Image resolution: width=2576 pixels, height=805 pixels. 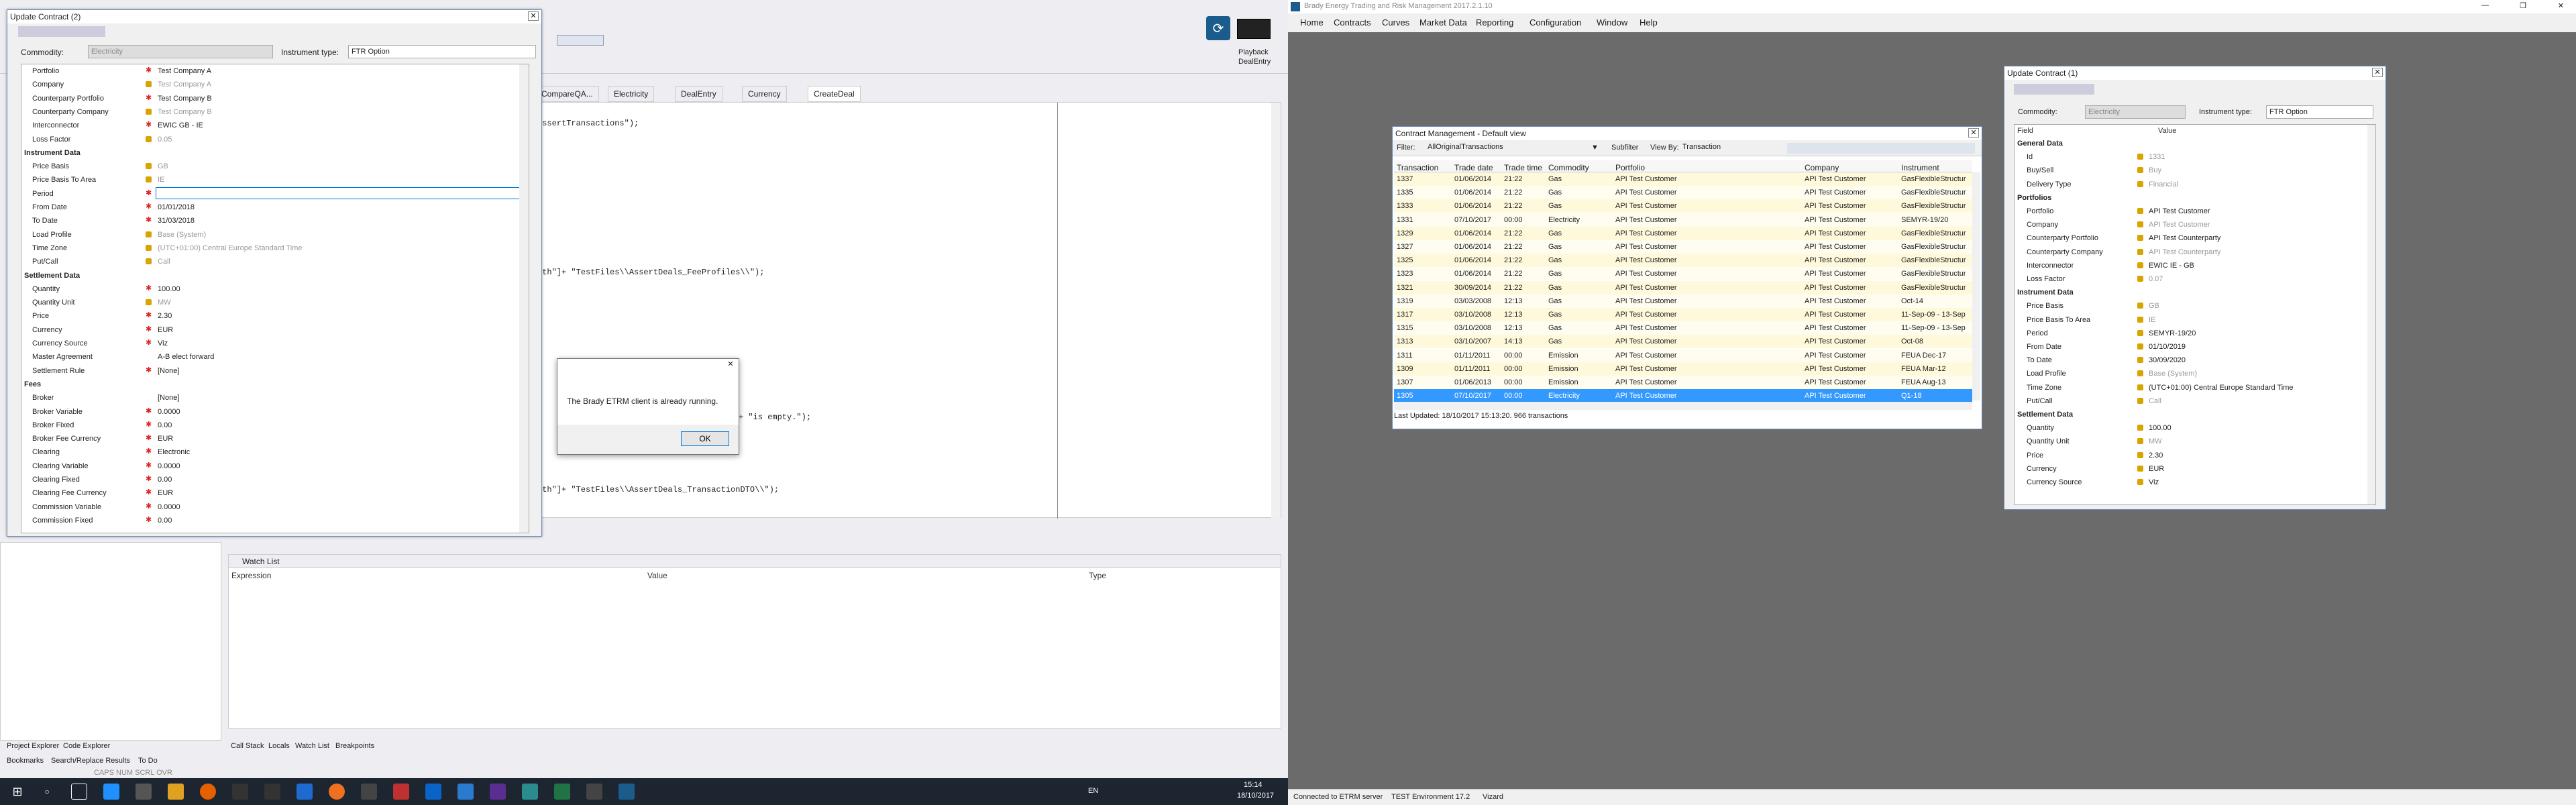 What do you see at coordinates (165, 140) in the screenshot?
I see `property-value: 0.05` at bounding box center [165, 140].